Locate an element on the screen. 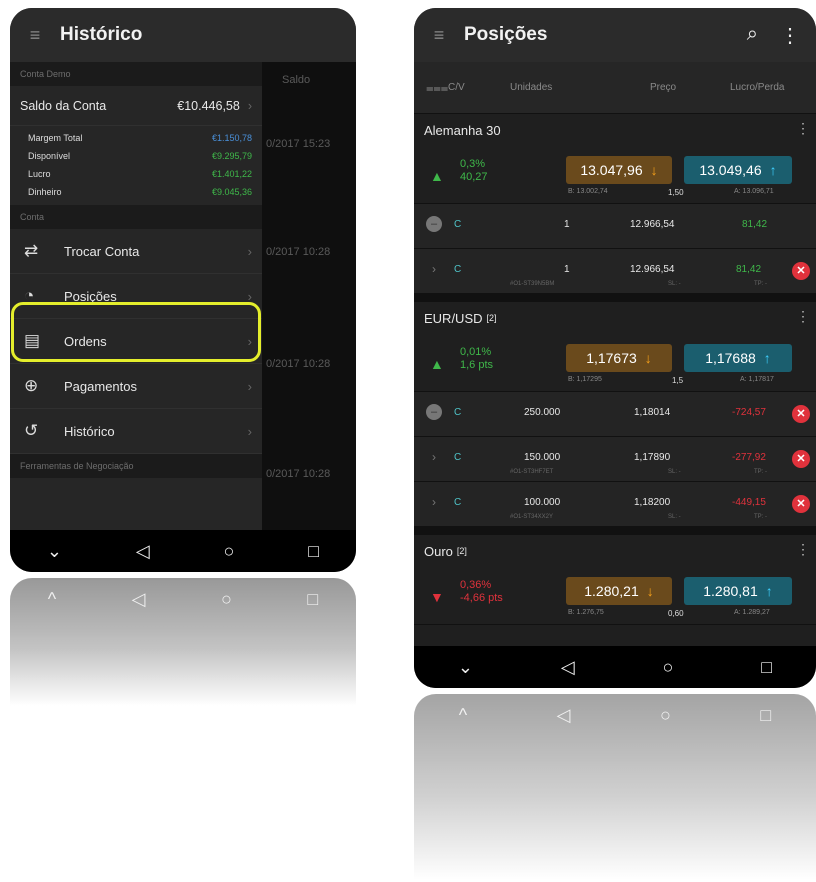  bid-low: B: 1.276,75 is located at coordinates (586, 612).